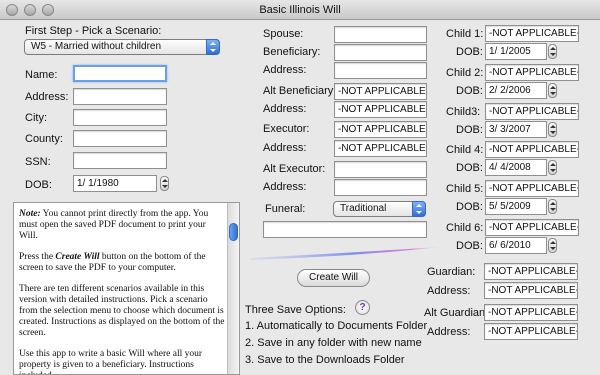 Image resolution: width=600 pixels, height=375 pixels. Describe the element at coordinates (465, 34) in the screenshot. I see `child-label: Child 1:` at that location.